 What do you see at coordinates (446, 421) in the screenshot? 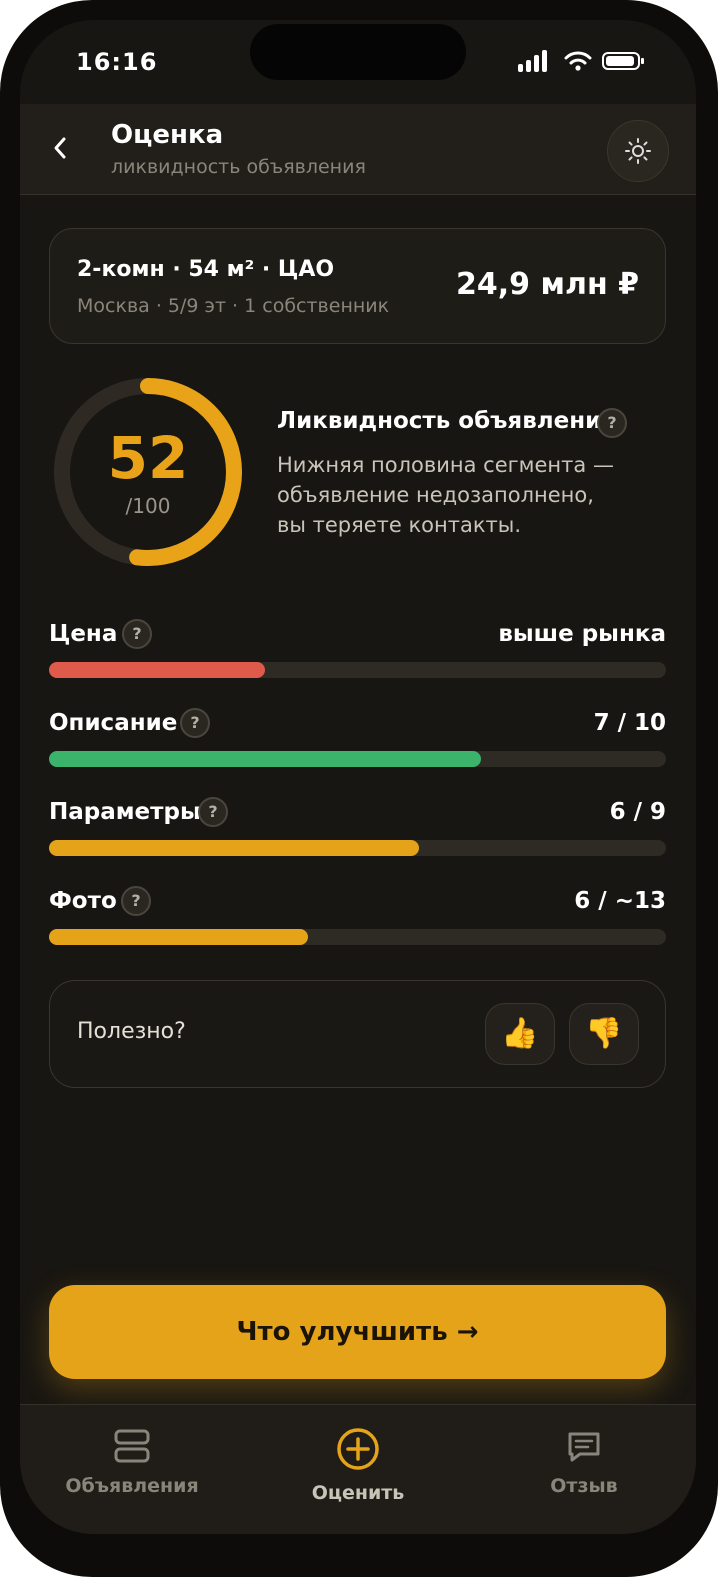
I see `liquidity-title: Ликвидность объявления` at bounding box center [446, 421].